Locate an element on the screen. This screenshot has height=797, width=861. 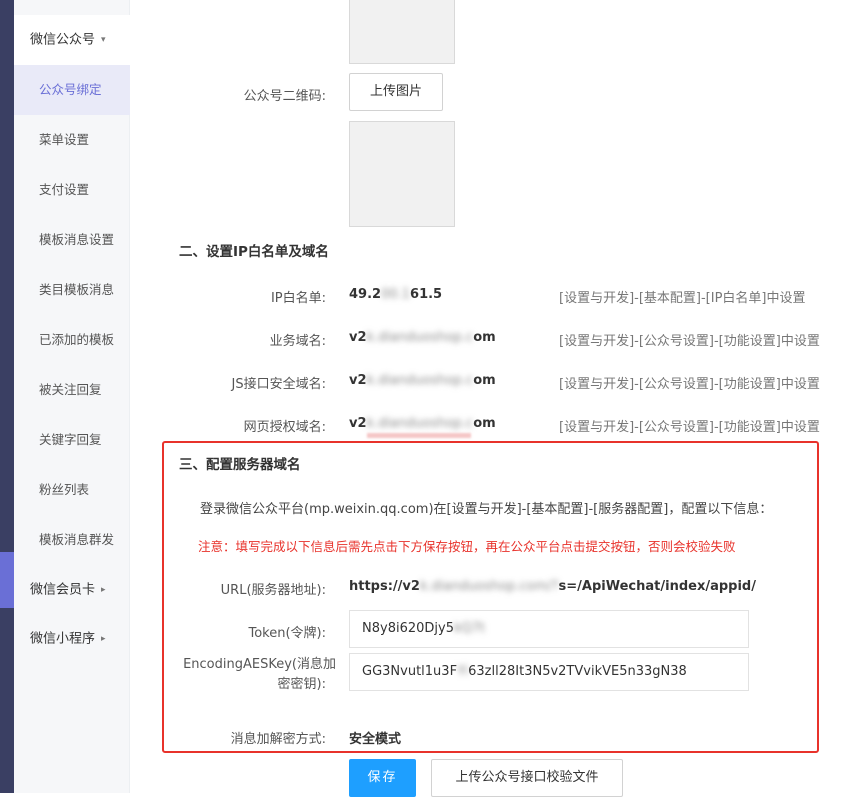
value-part: 63zll28It3N5v2TVvikVE5n33gN38 is located at coordinates (577, 671).